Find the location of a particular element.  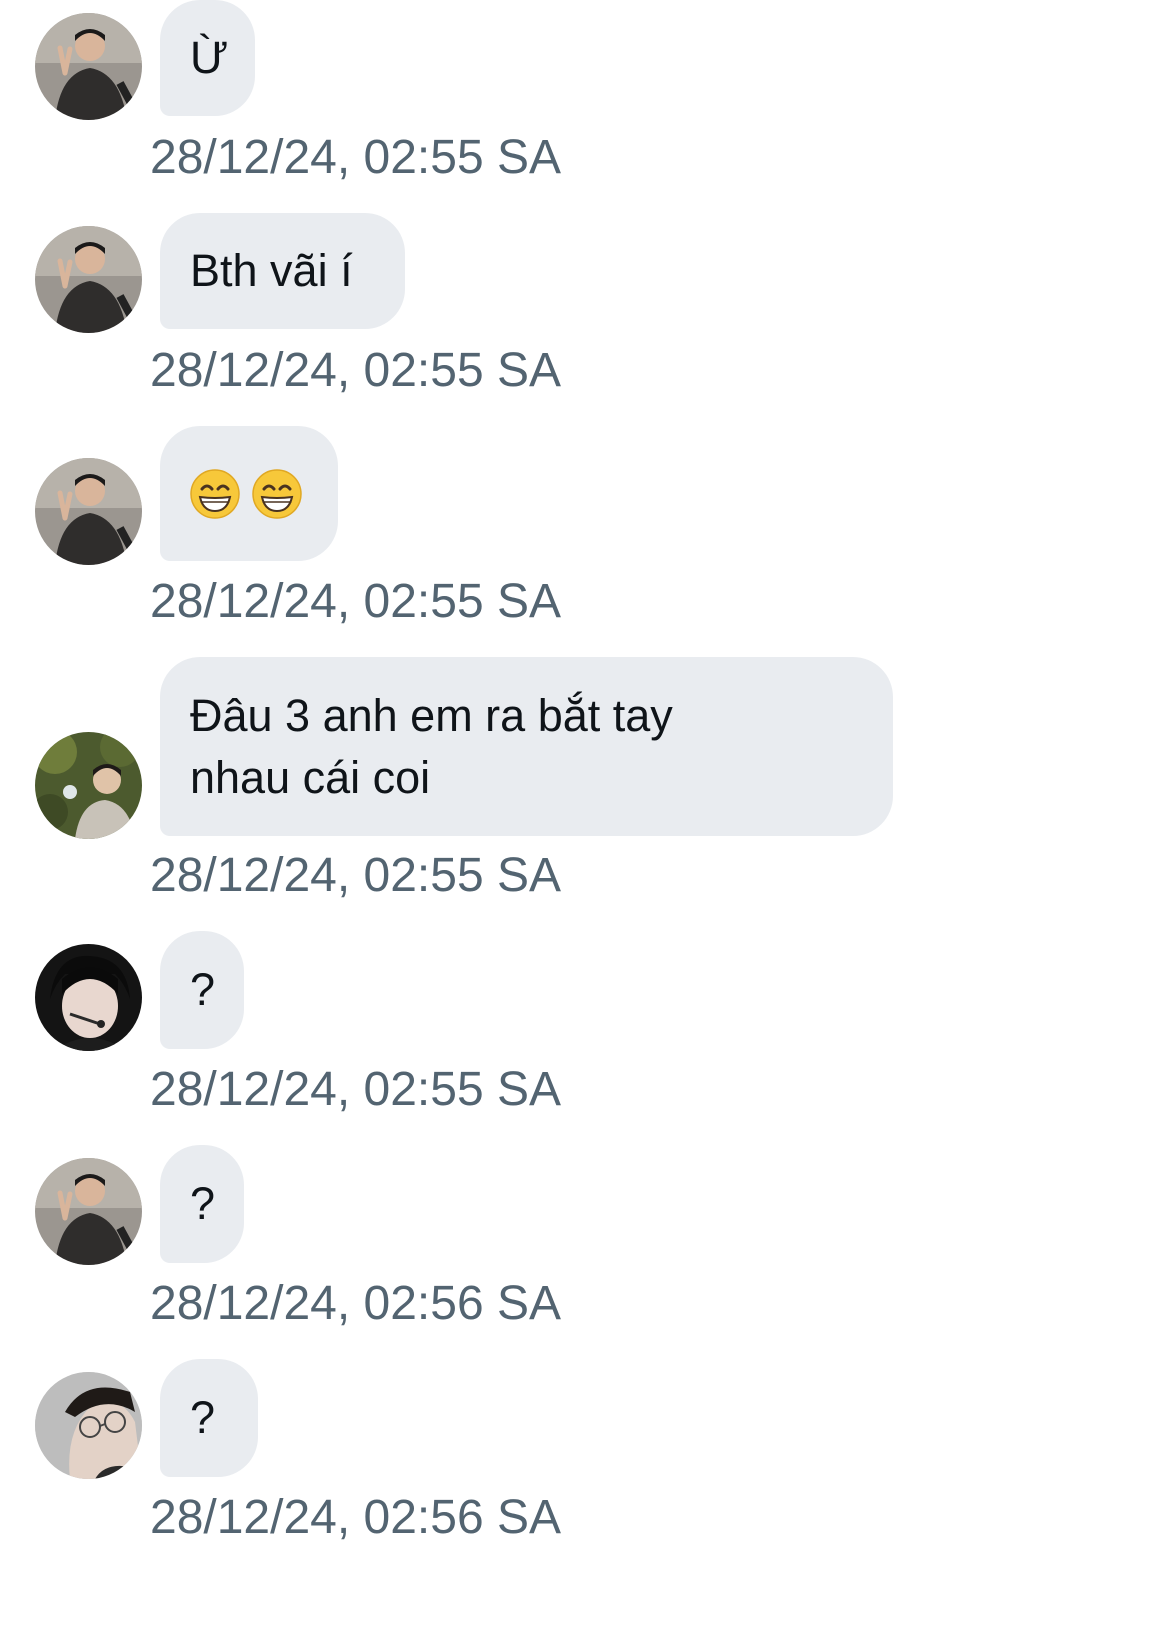

avatar-headset-person-image is located at coordinates (88, 997).